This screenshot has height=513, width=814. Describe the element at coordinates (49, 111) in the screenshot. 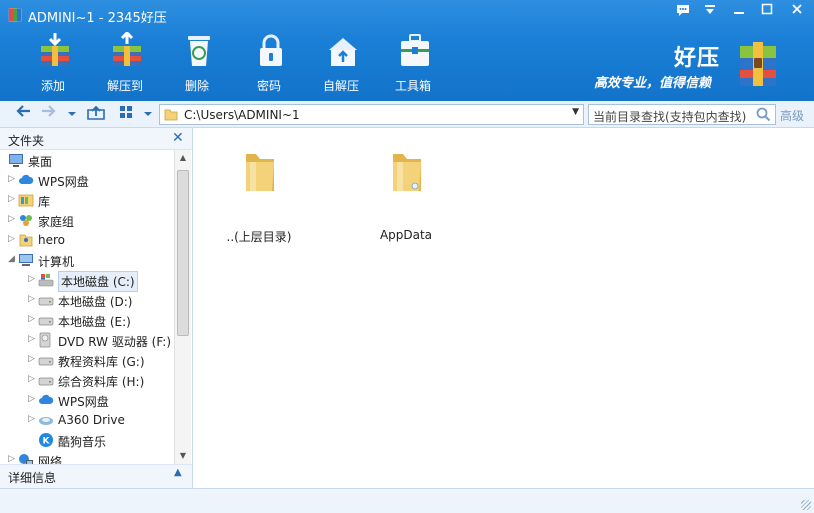

I see `arrow-right-icon` at that location.